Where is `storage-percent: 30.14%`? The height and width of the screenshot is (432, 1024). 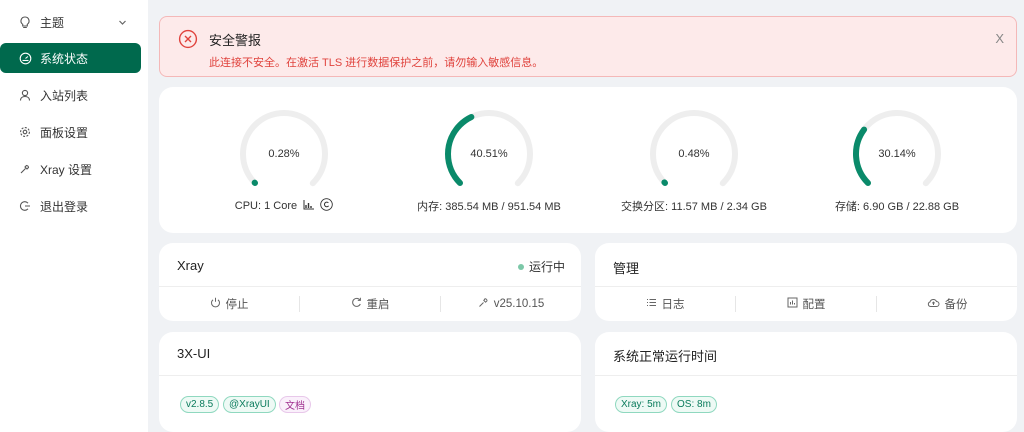 storage-percent: 30.14% is located at coordinates (897, 154).